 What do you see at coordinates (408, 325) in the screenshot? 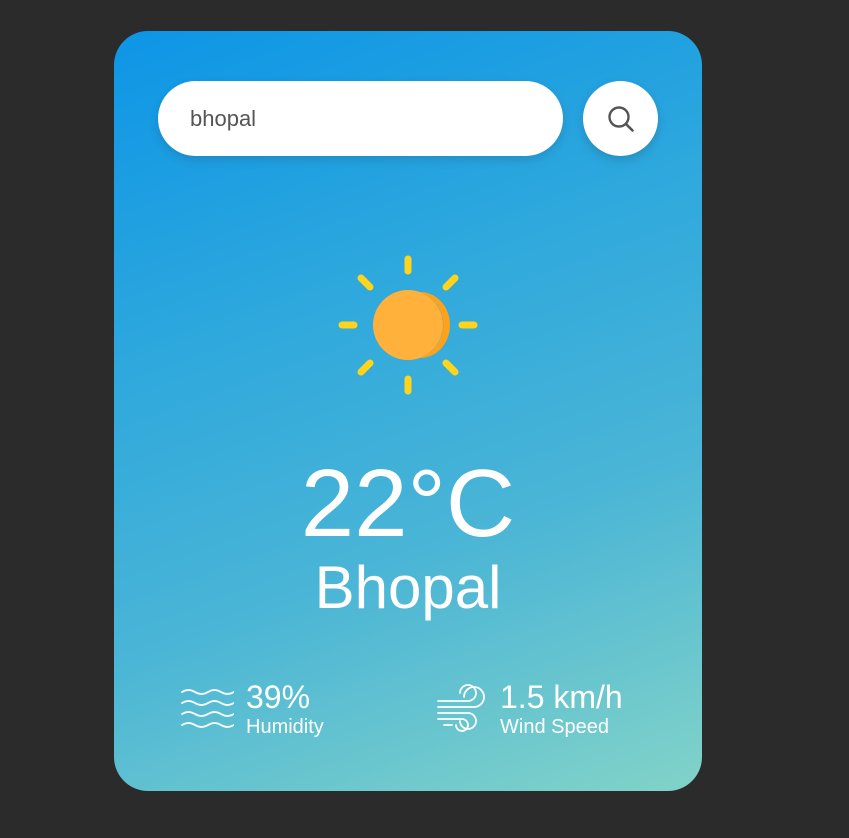
I see `sun-icon` at bounding box center [408, 325].